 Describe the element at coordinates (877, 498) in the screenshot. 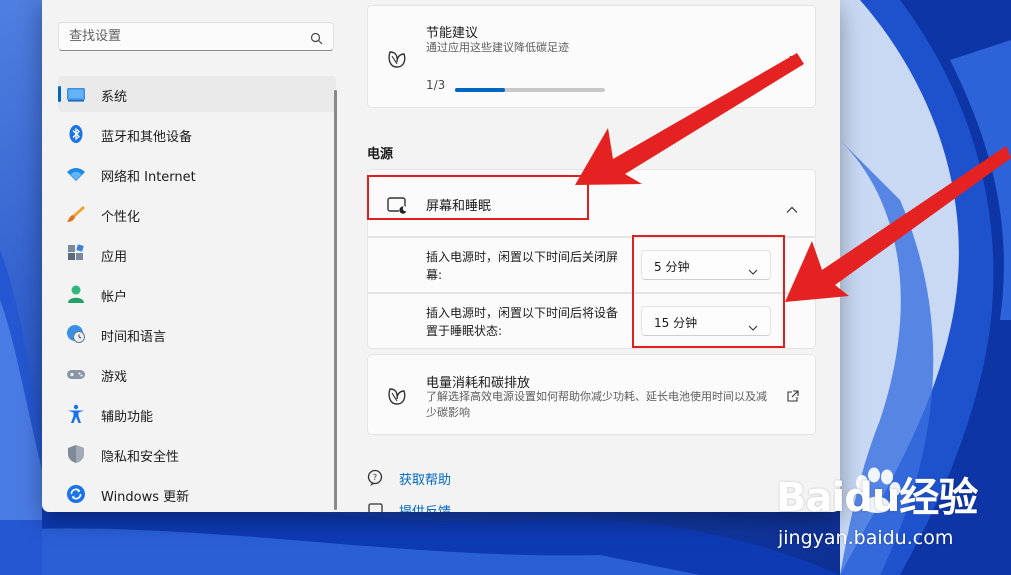

I see `watermark-brand: Baidu经验` at that location.